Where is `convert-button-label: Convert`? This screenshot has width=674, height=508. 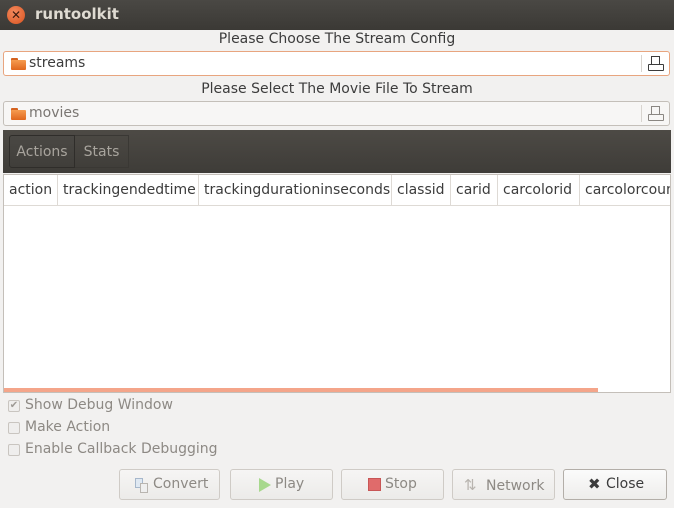 convert-button-label: Convert is located at coordinates (181, 484).